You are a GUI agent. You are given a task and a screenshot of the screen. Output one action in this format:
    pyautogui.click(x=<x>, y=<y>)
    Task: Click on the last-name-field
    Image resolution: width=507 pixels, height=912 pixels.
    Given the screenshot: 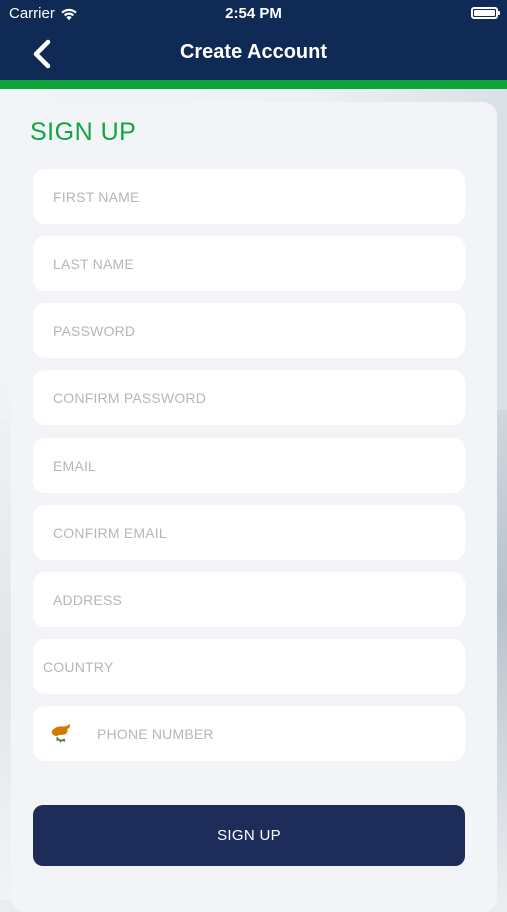 What is the action you would take?
    pyautogui.click(x=249, y=263)
    